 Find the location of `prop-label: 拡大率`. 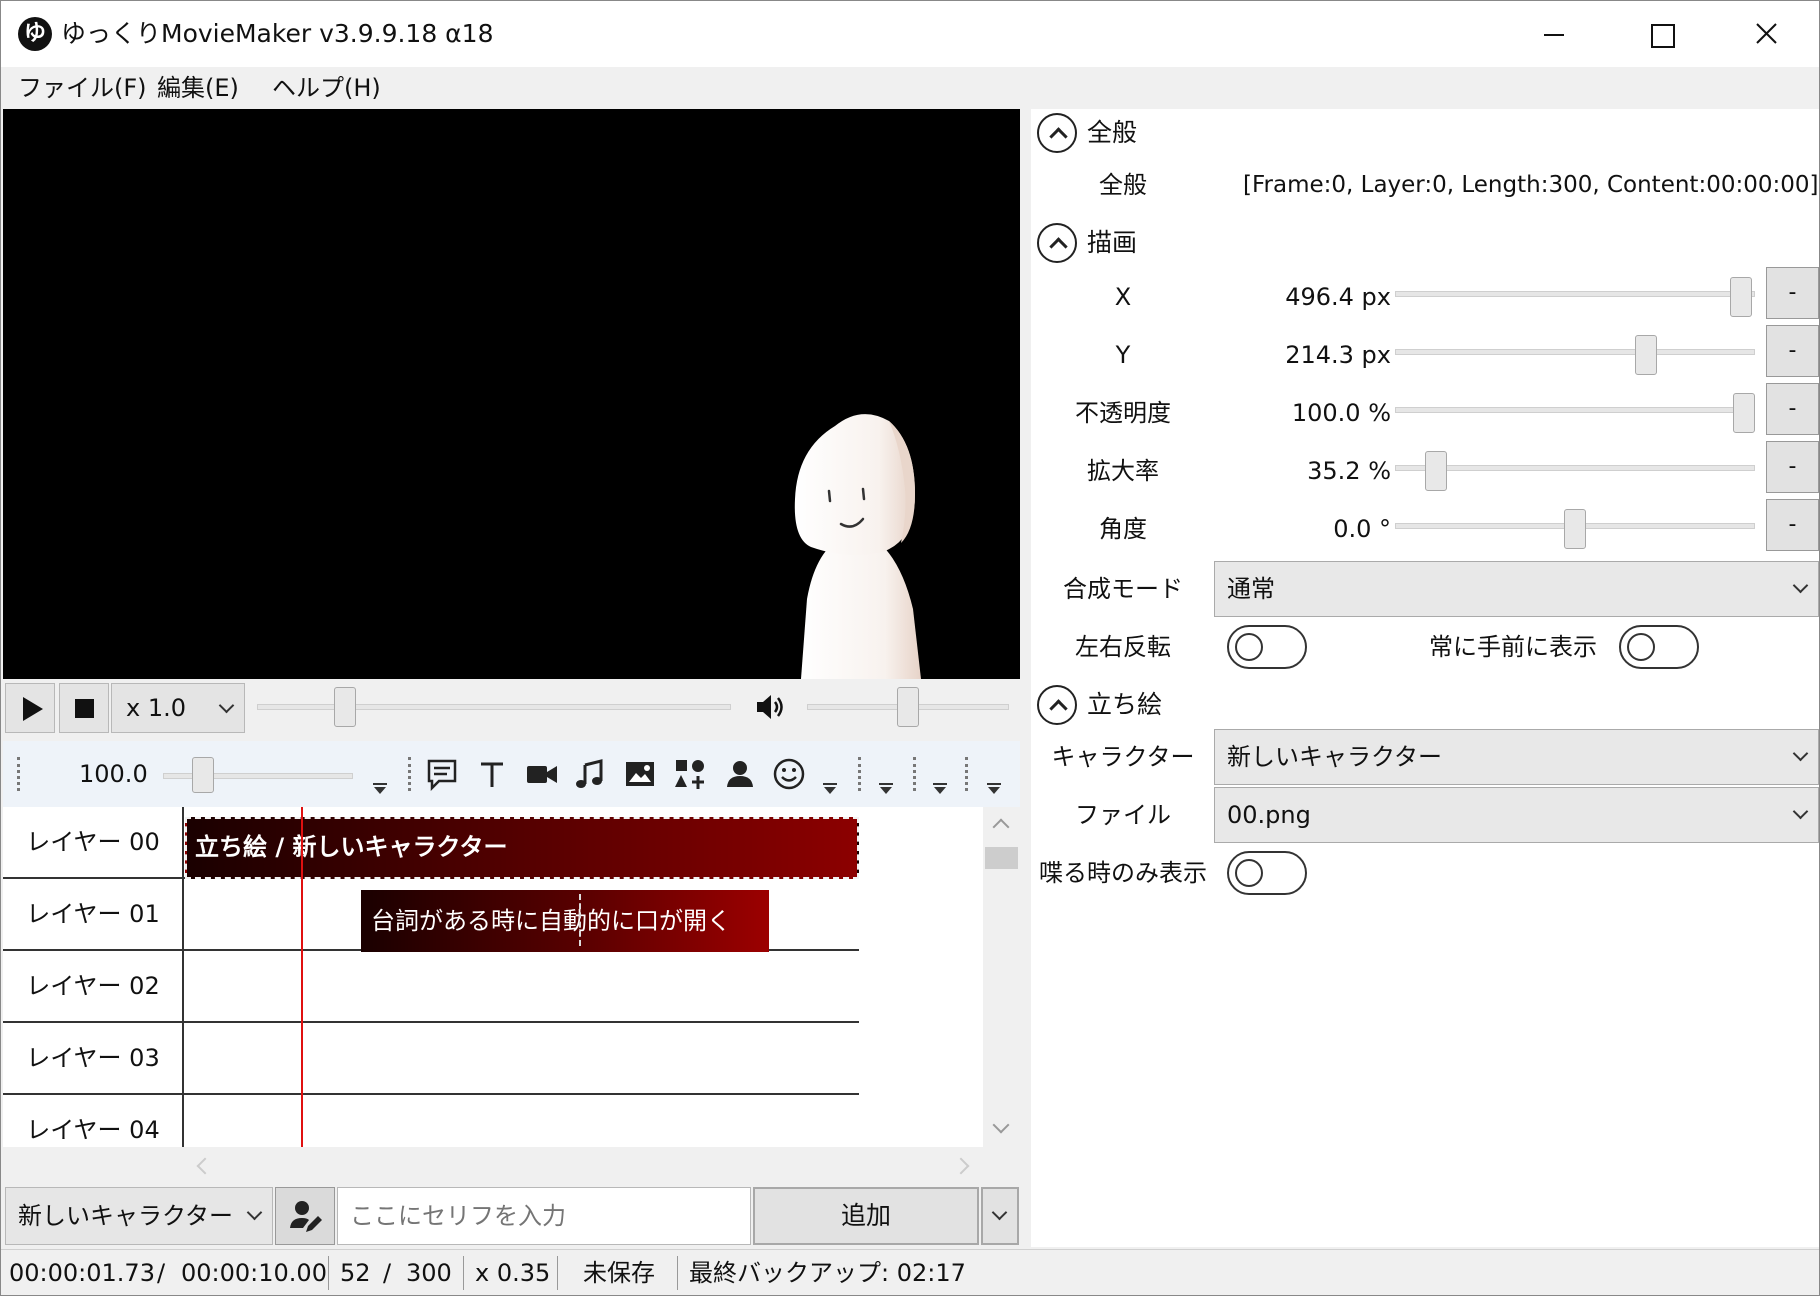

prop-label: 拡大率 is located at coordinates (1123, 471).